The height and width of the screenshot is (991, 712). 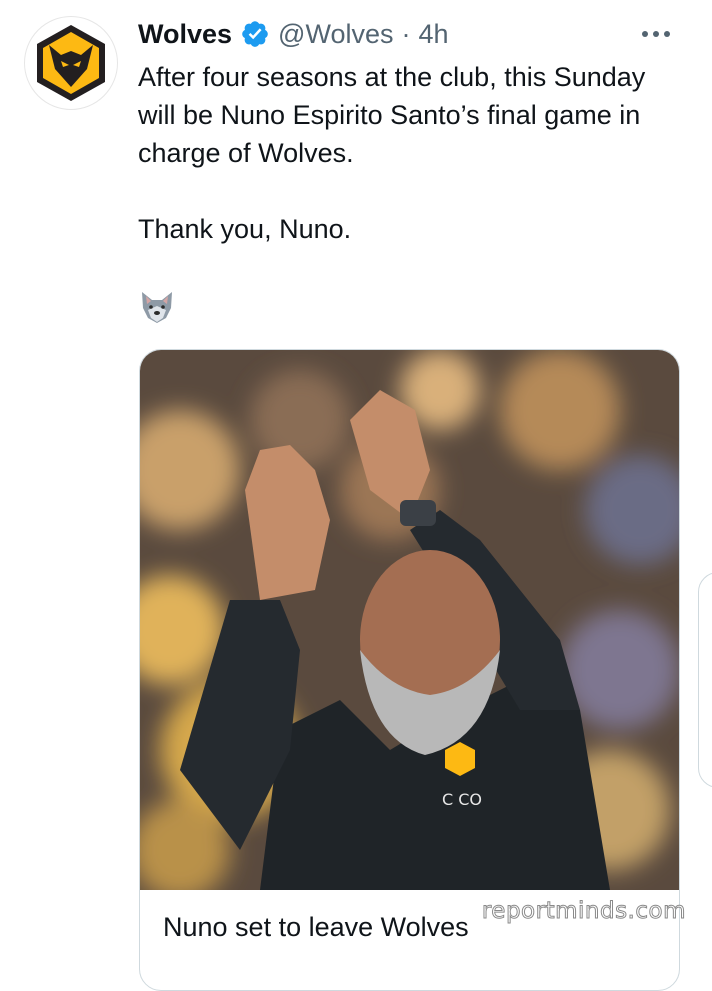 What do you see at coordinates (705, 680) in the screenshot?
I see `adjacent-card-edge` at bounding box center [705, 680].